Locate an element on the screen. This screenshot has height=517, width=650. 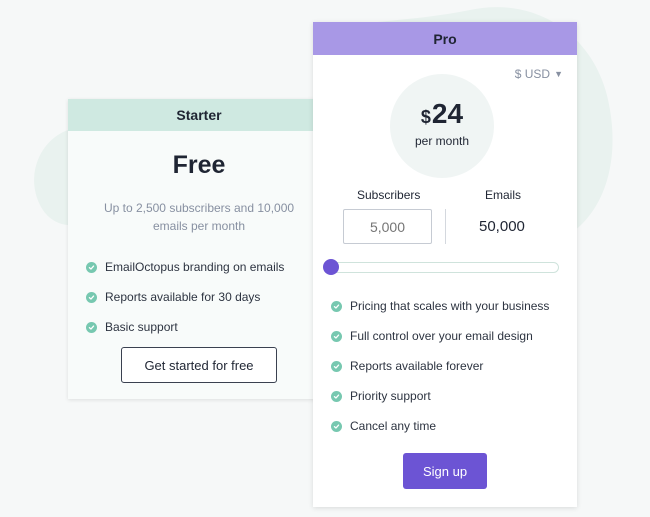
column-divider is located at coordinates (445, 226).